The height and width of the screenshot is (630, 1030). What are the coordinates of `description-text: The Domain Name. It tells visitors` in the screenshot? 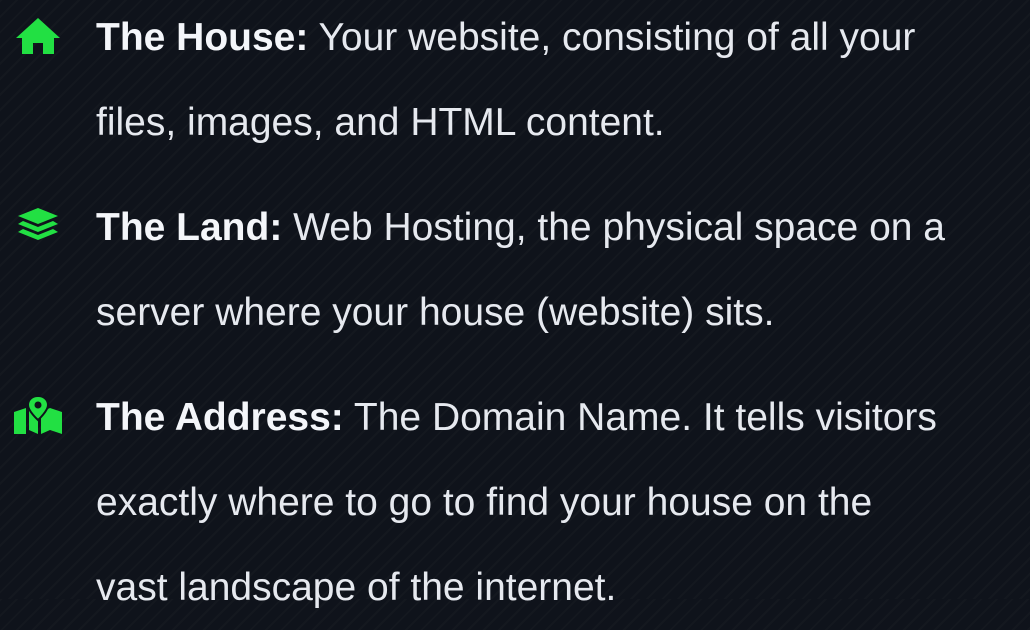 It's located at (640, 417).